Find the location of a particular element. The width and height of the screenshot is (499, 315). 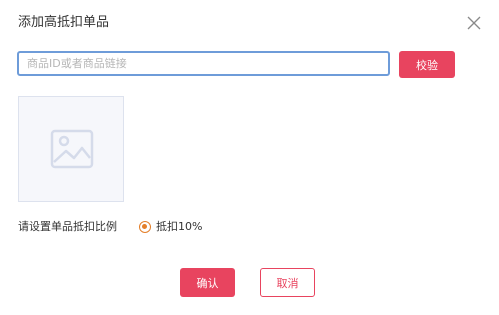

product-image-preview is located at coordinates (71, 149).